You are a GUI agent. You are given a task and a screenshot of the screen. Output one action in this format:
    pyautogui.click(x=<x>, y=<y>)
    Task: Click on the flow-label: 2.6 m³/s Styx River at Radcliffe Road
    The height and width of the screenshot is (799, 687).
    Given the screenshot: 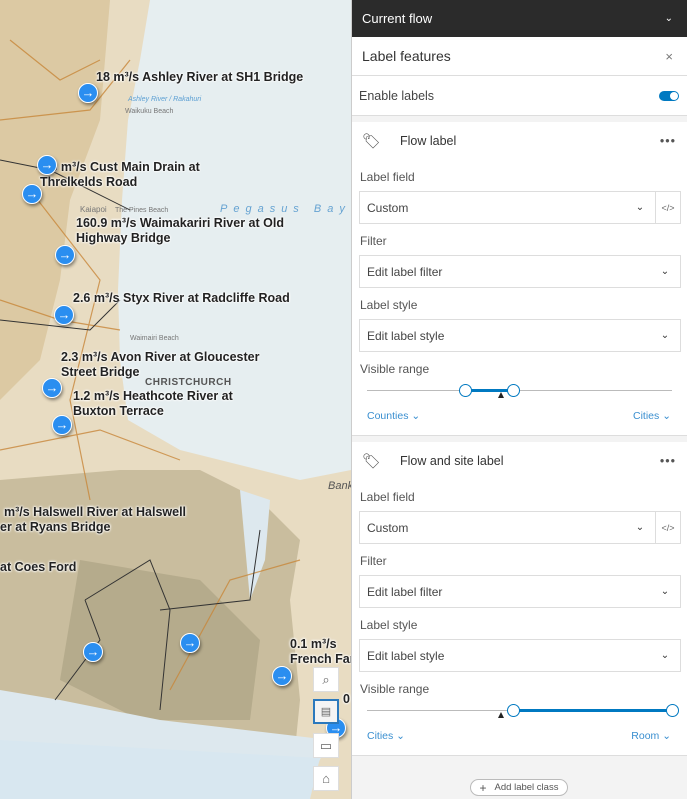 What is the action you would take?
    pyautogui.click(x=181, y=298)
    